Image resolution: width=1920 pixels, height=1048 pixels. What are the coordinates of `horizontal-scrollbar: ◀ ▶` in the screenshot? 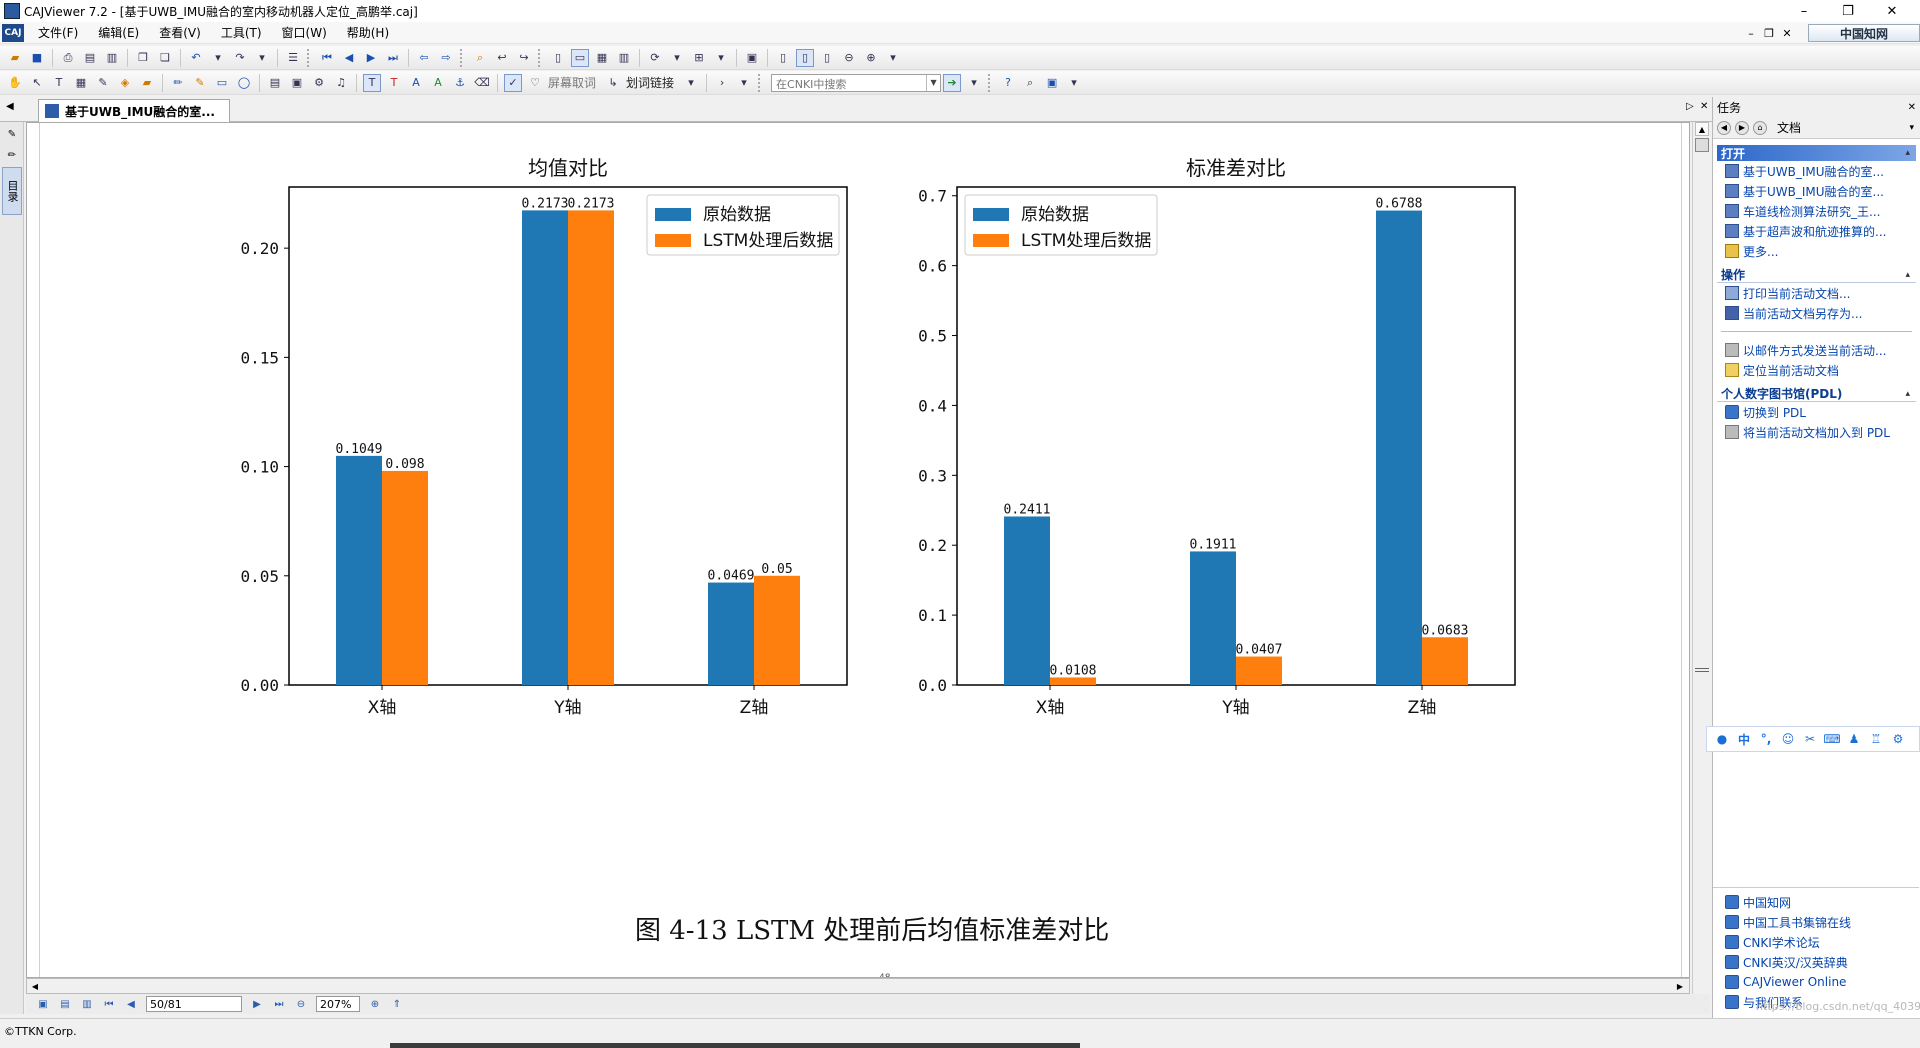 It's located at (858, 986).